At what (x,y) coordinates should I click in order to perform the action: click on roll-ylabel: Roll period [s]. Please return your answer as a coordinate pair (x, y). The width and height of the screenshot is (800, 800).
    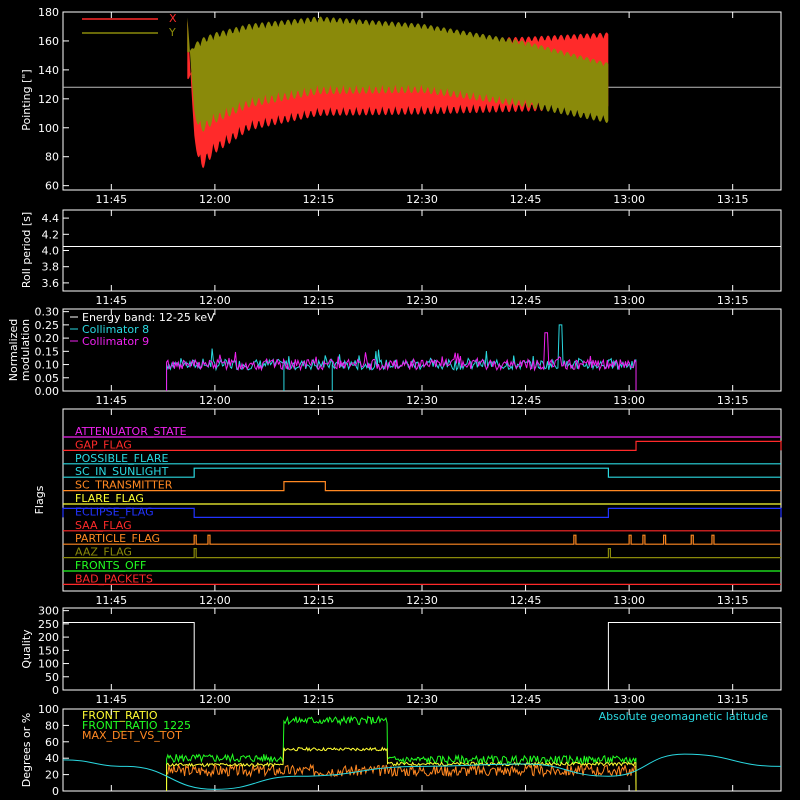
    Looking at the image, I should click on (26, 250).